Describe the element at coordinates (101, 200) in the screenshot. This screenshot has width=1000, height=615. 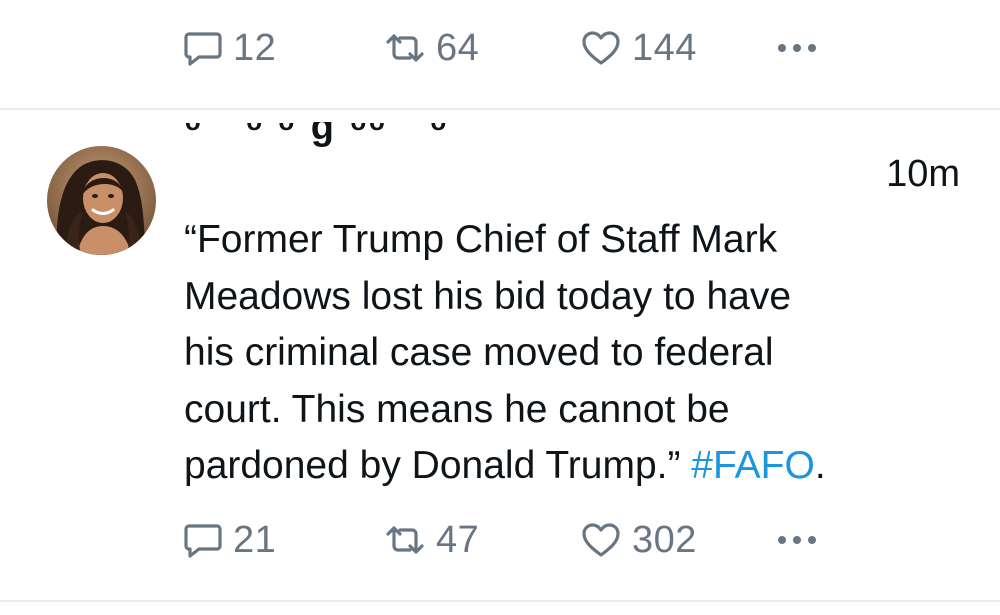
I see `avatar` at that location.